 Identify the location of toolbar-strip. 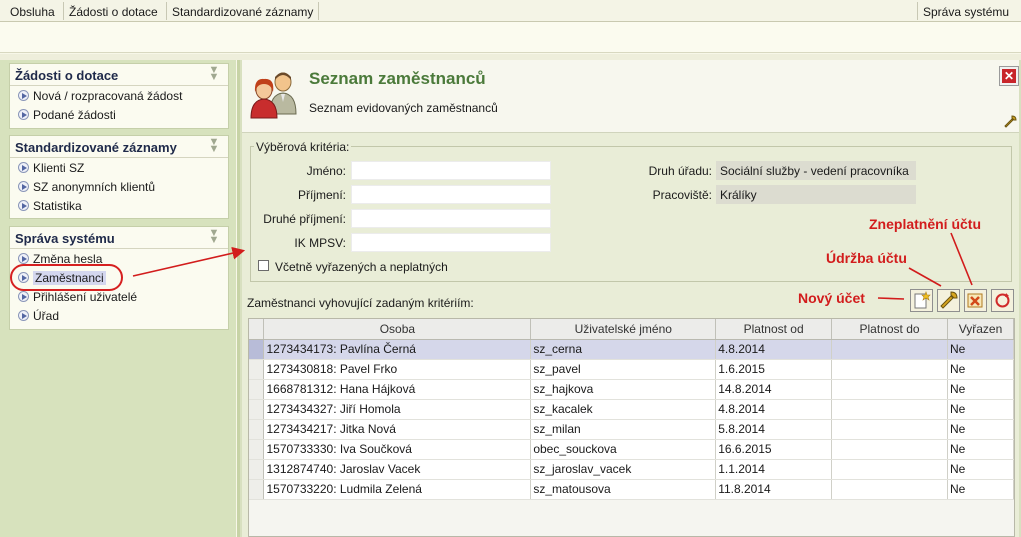
(510, 37).